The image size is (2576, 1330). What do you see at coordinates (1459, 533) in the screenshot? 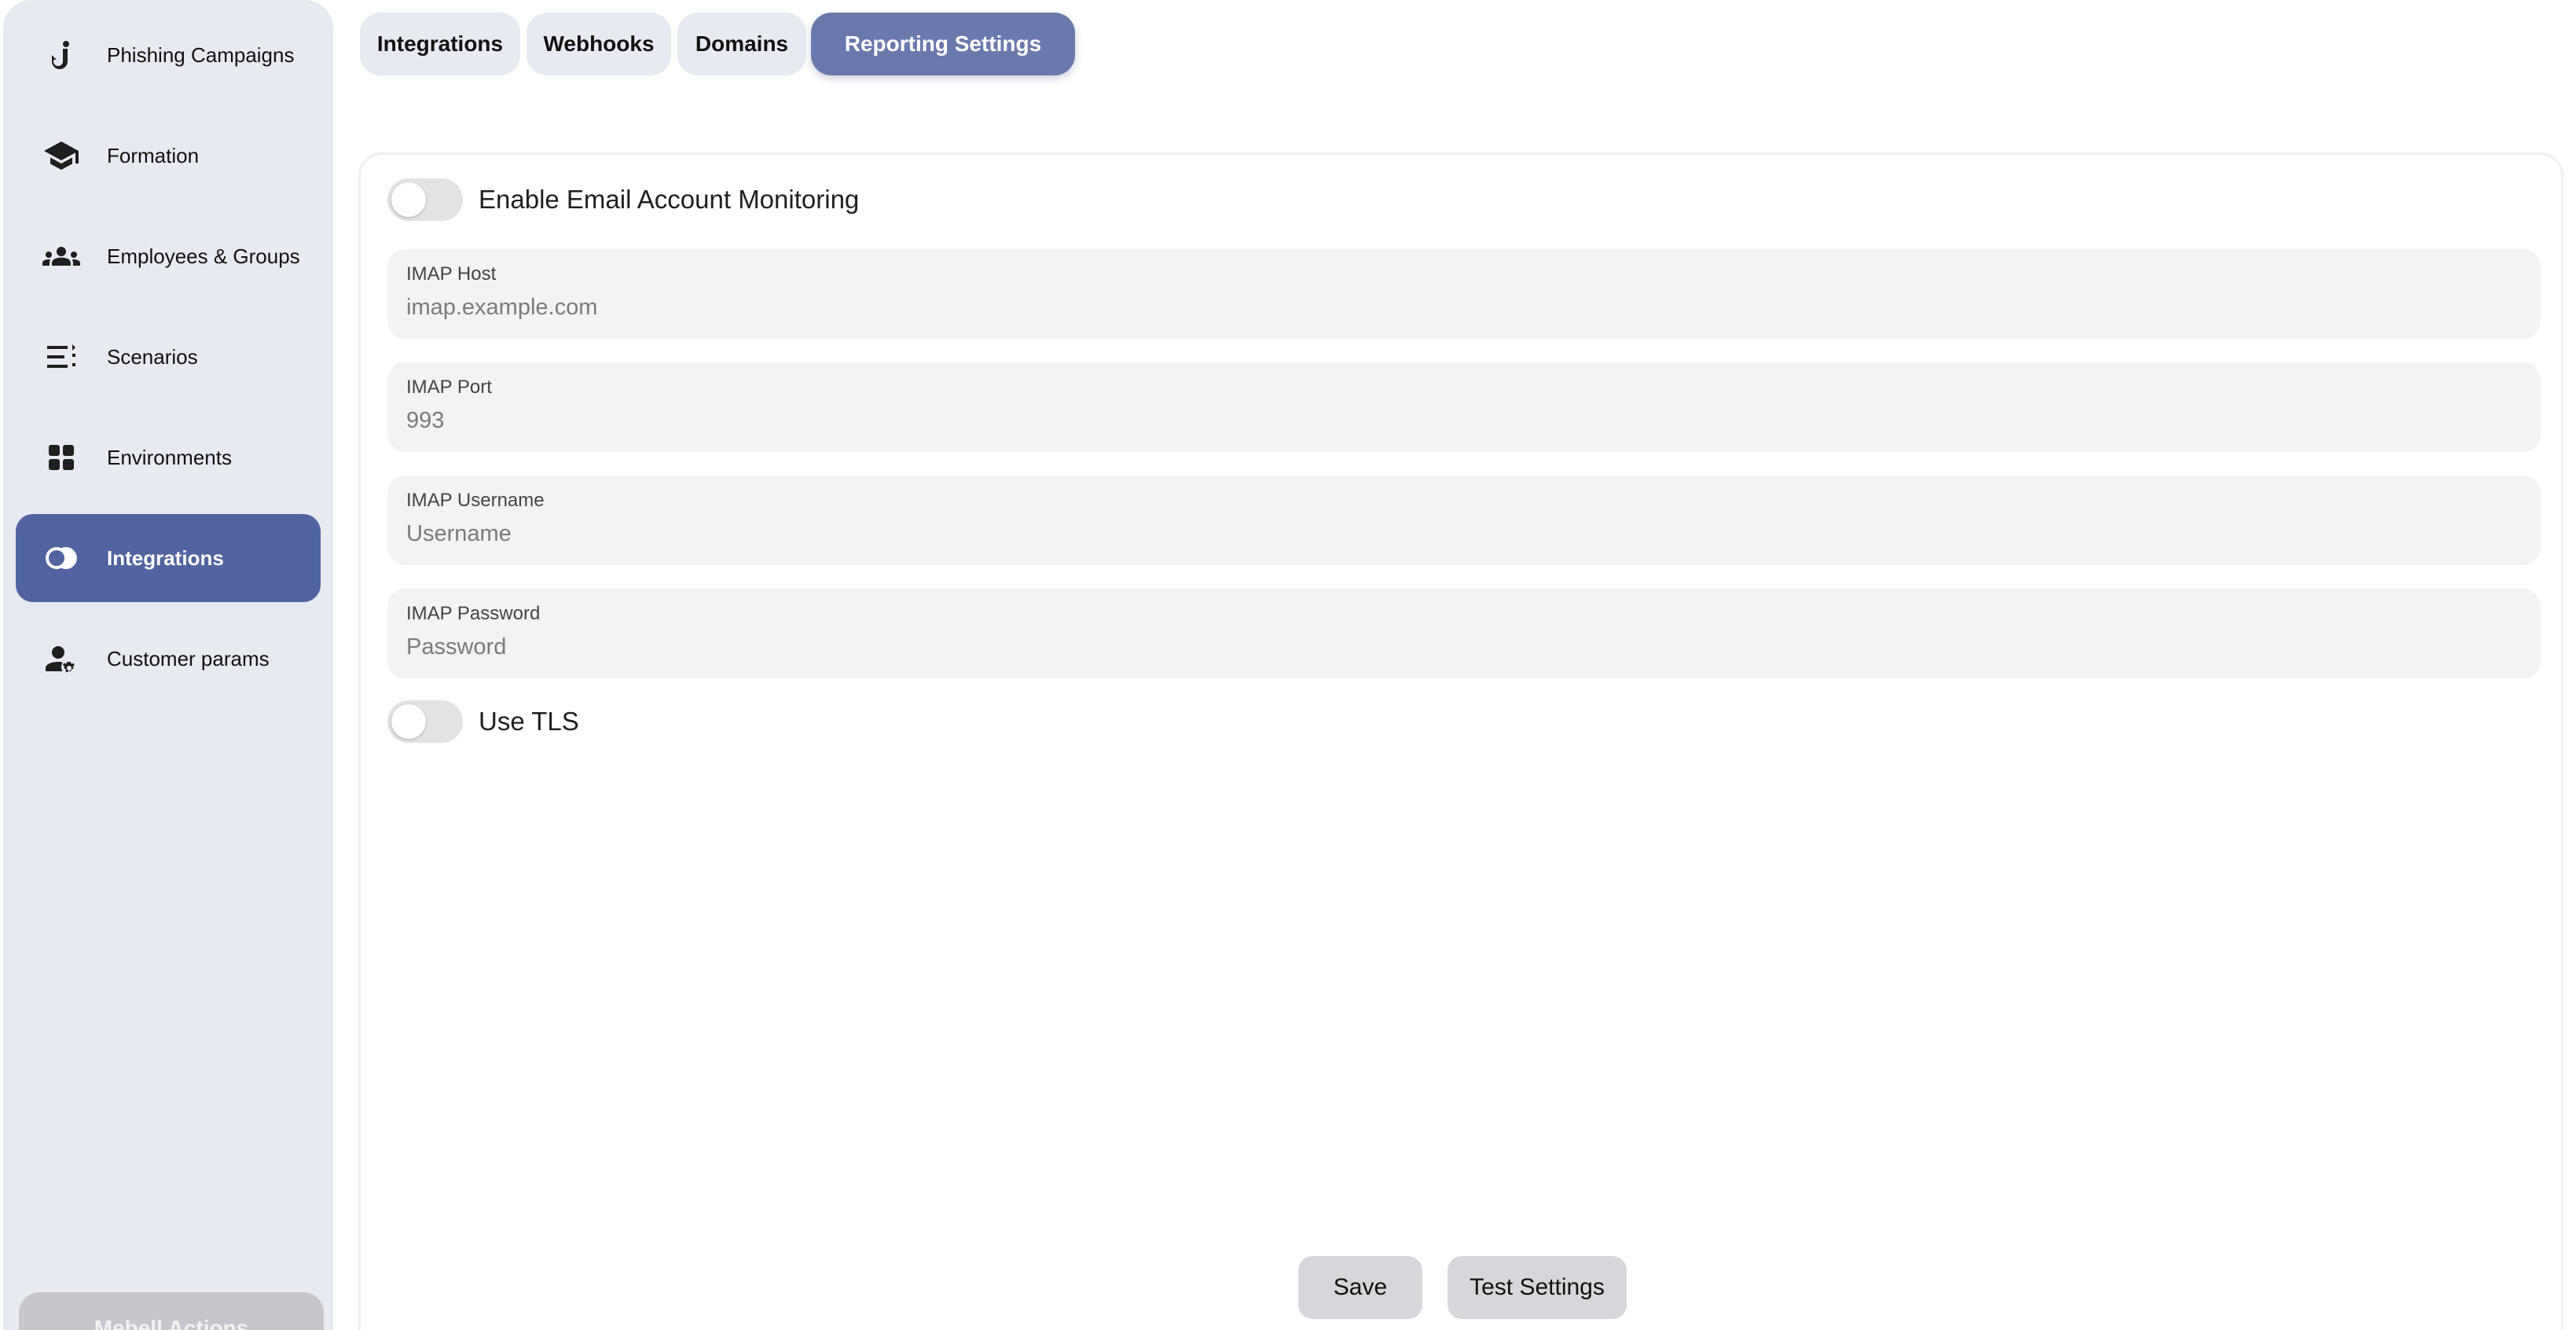
I see `imap-username-input` at bounding box center [1459, 533].